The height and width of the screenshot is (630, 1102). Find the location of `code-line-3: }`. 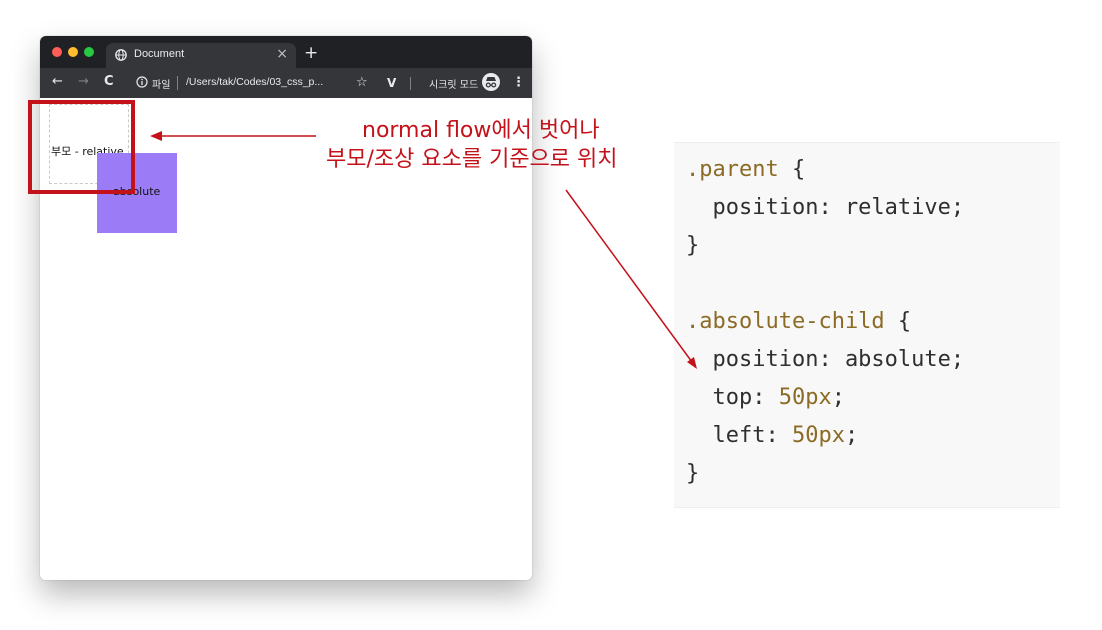

code-line-3: } is located at coordinates (693, 245).